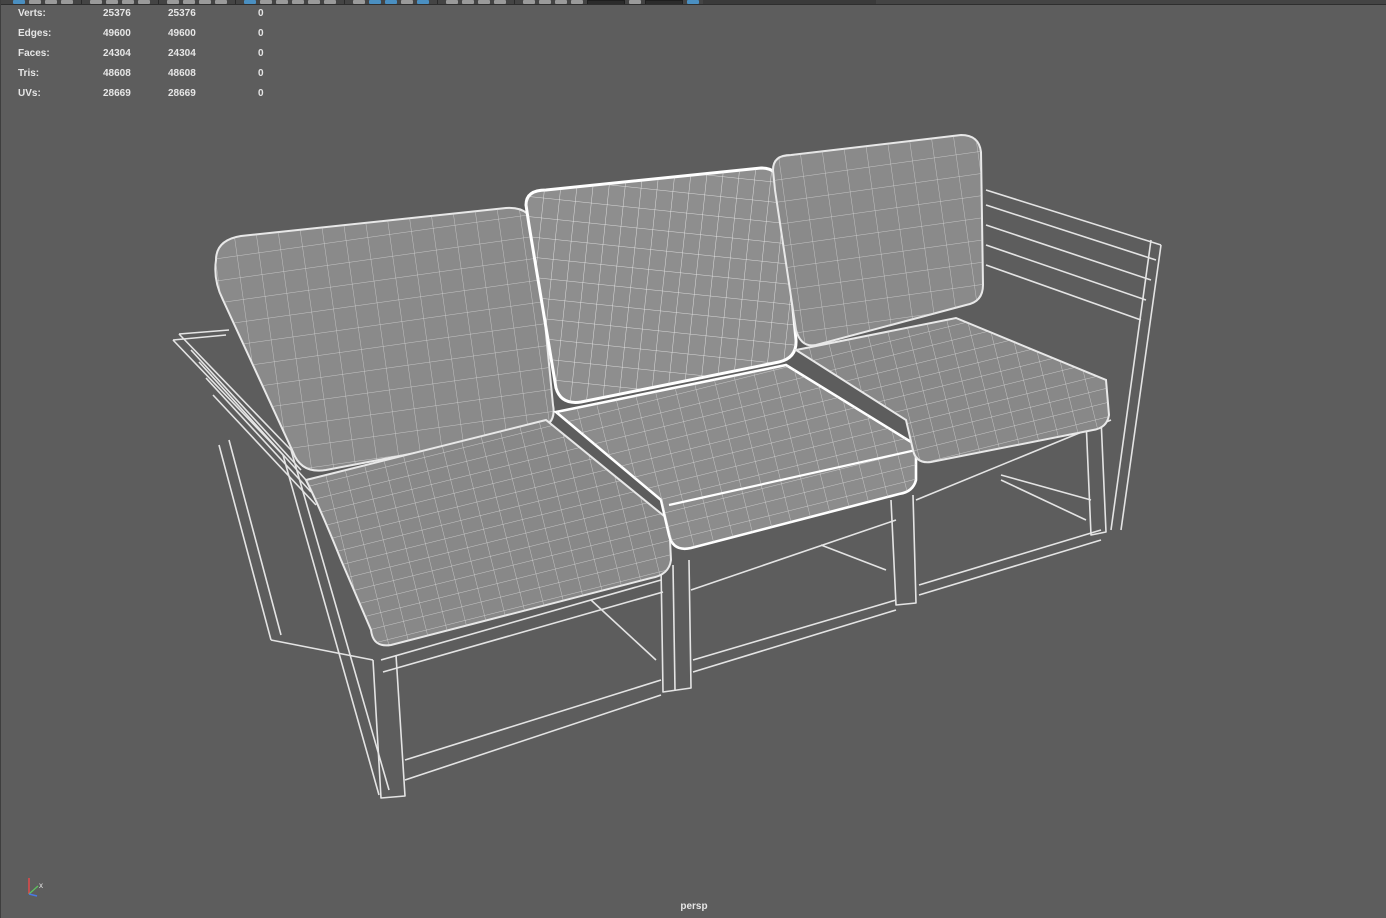 The width and height of the screenshot is (1386, 918). I want to click on middle-back-cushion, so click(661, 285).